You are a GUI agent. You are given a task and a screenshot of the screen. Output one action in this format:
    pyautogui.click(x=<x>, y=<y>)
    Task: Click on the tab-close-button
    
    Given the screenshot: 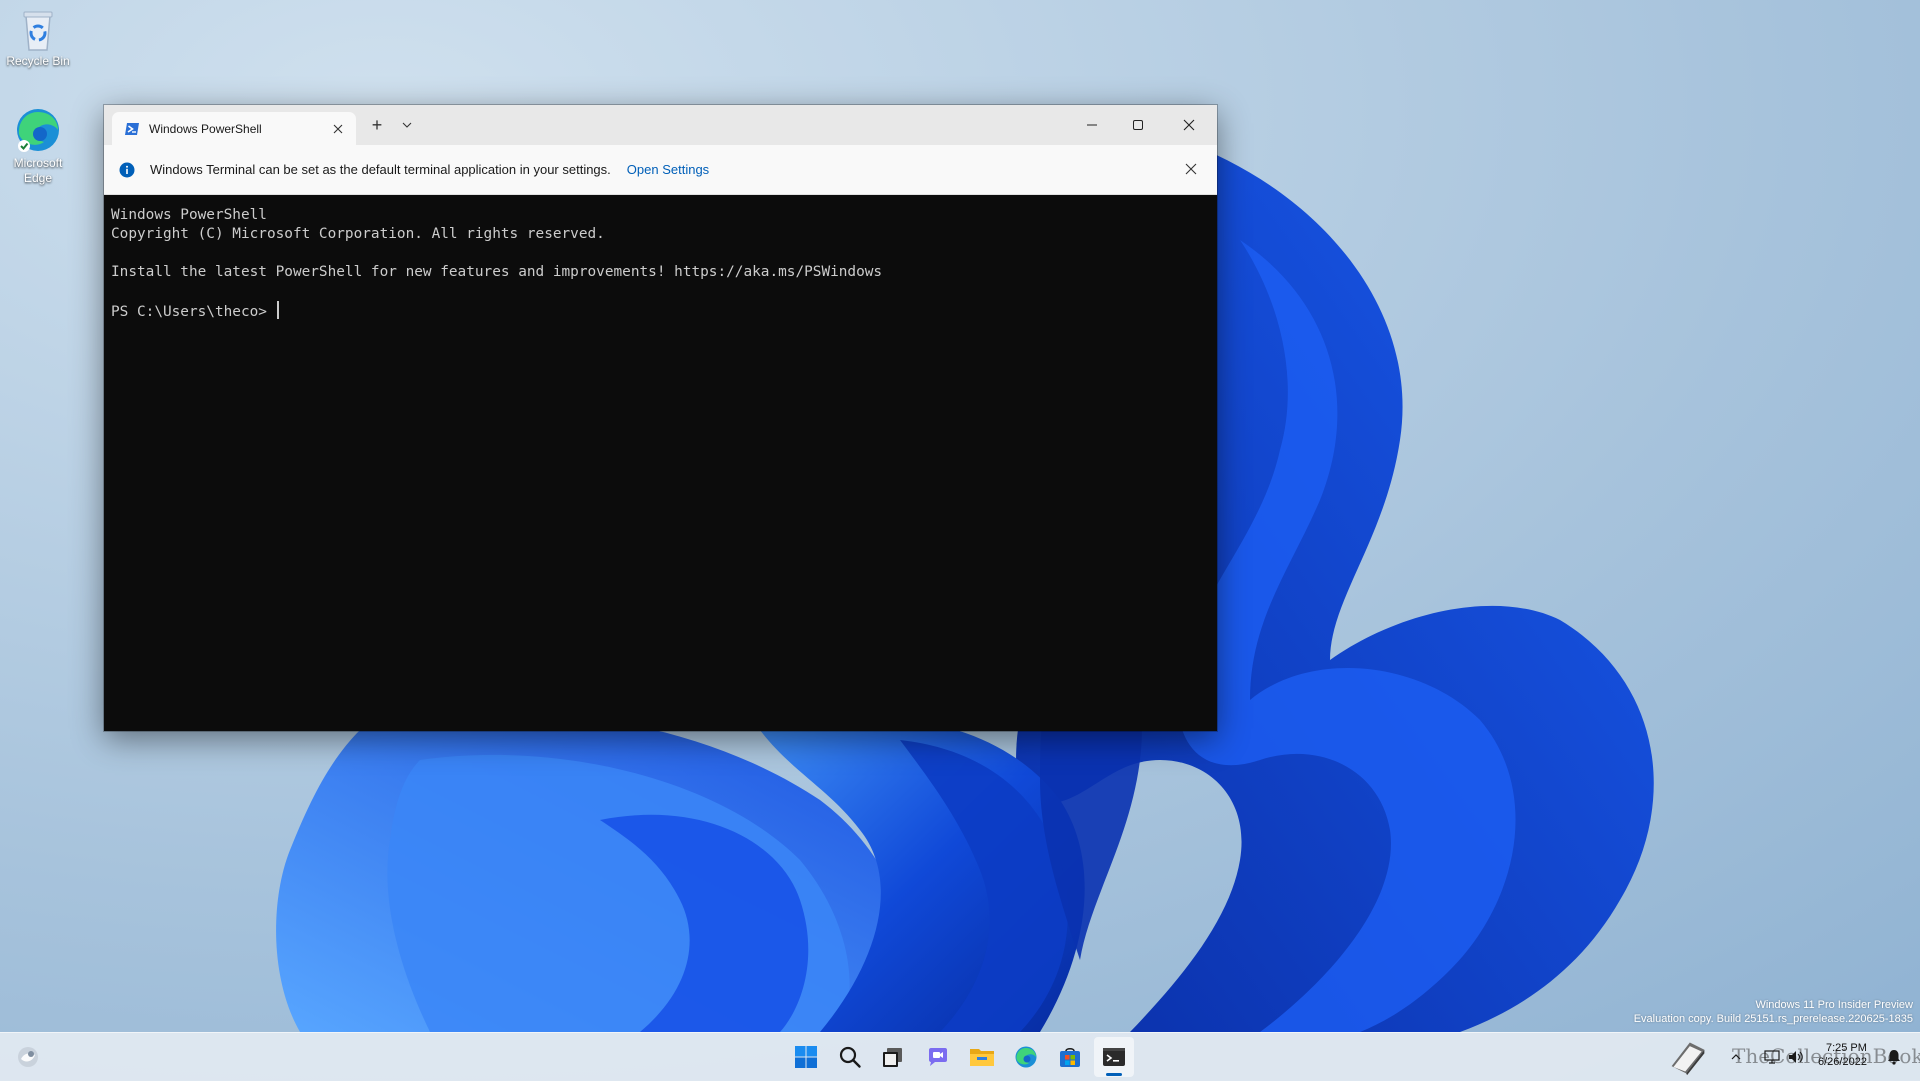 What is the action you would take?
    pyautogui.click(x=338, y=129)
    